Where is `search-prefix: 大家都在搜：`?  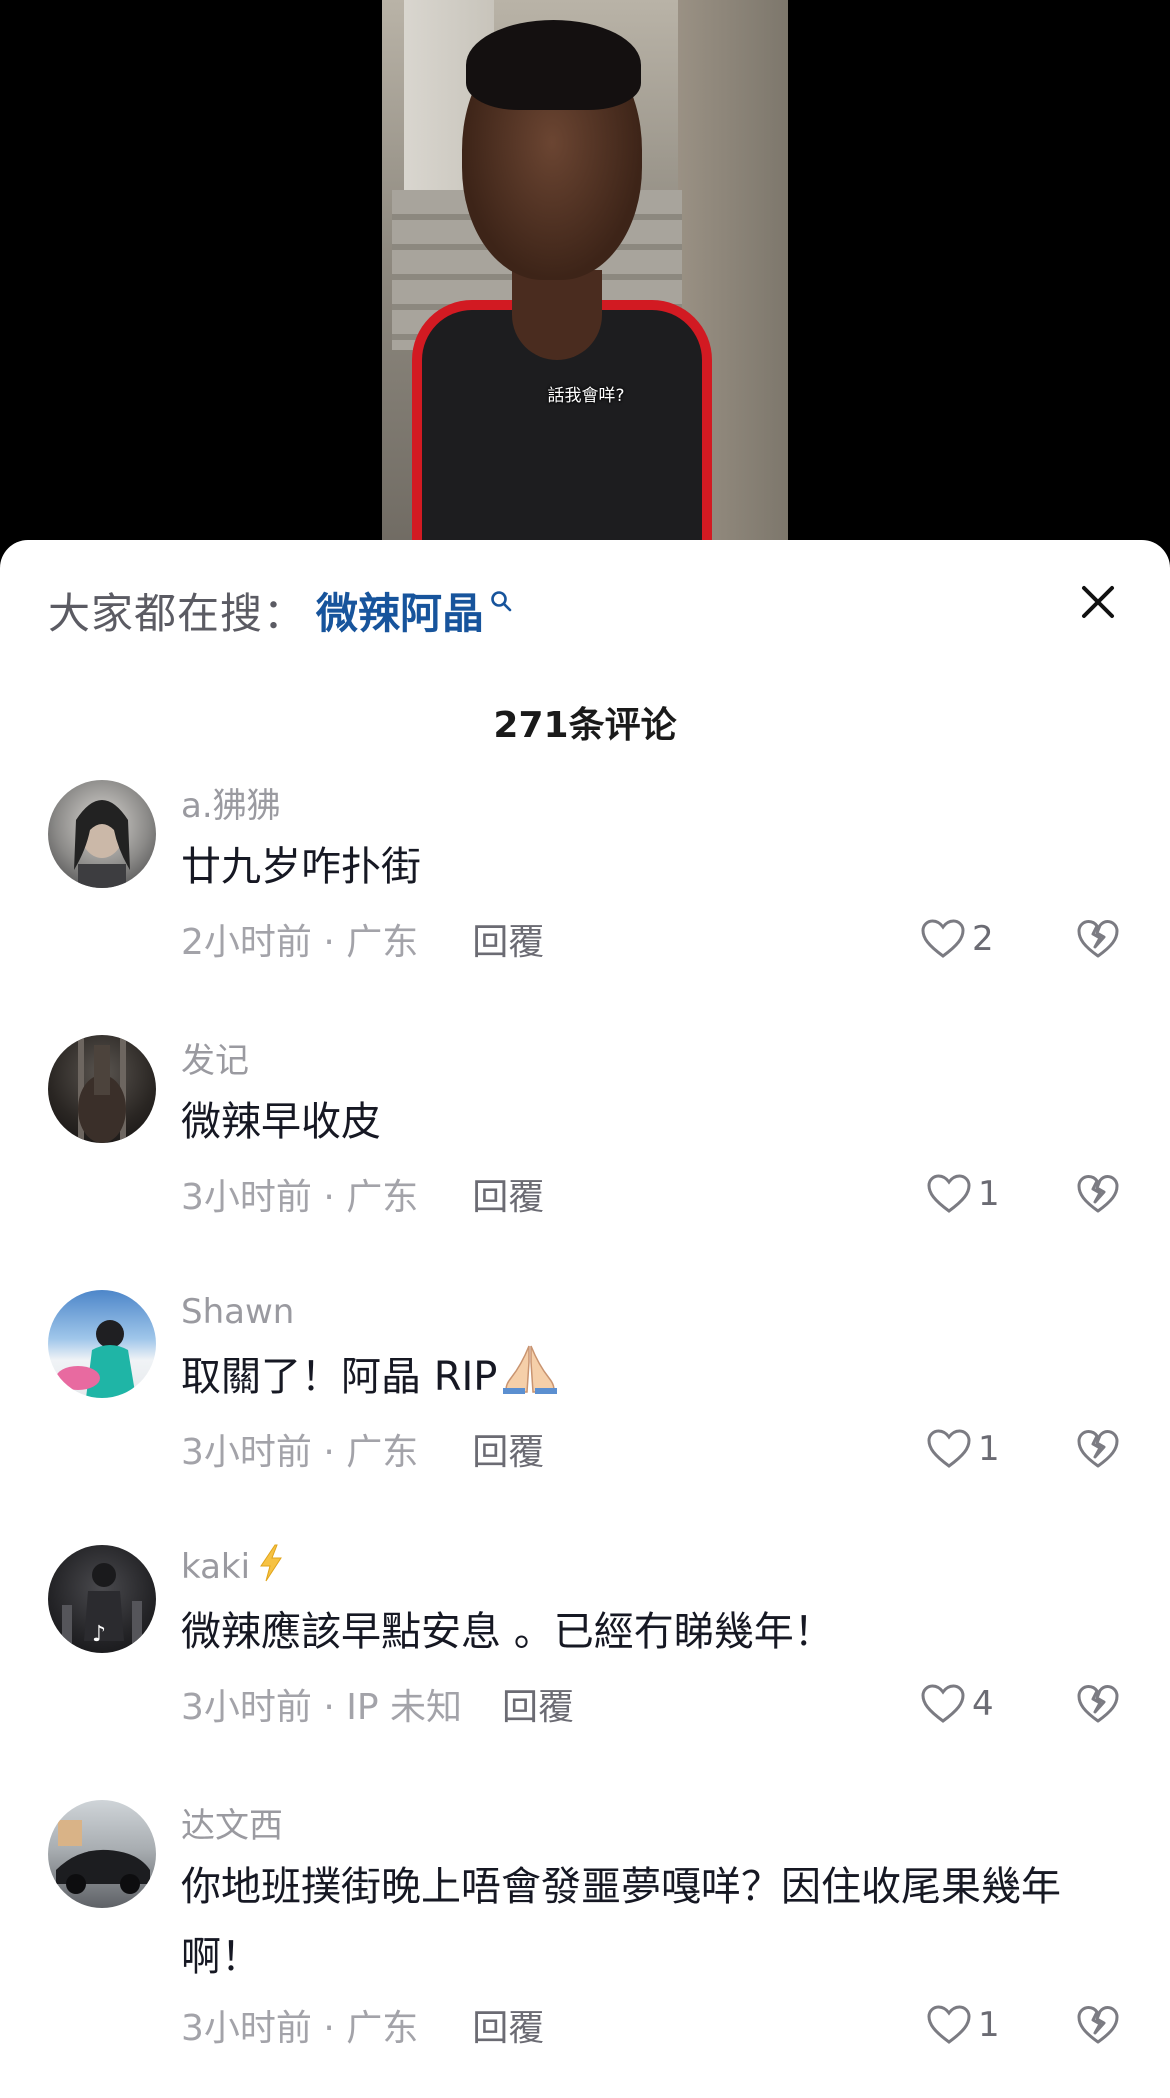
search-prefix: 大家都在搜： is located at coordinates (177, 613).